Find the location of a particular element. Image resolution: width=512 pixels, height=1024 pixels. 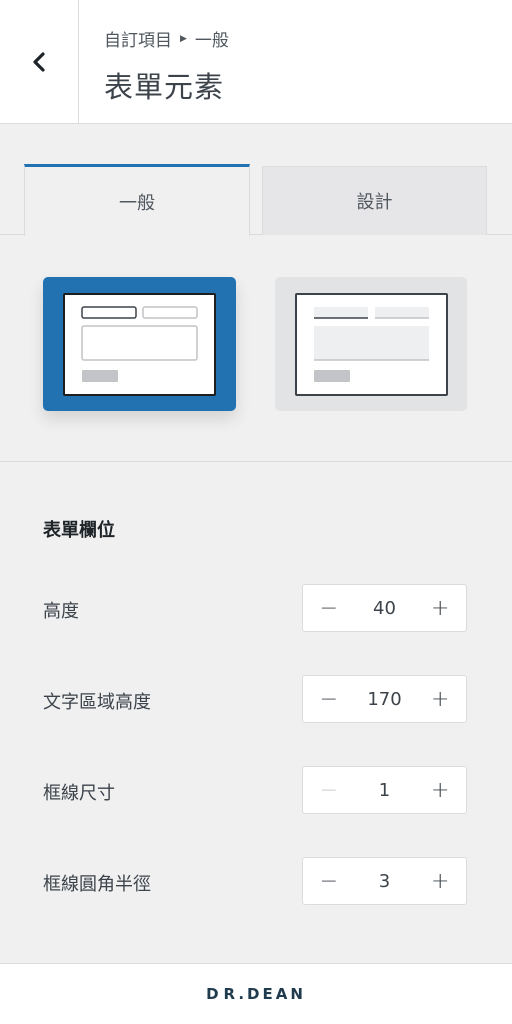

tab-design-label: 設計 is located at coordinates (374, 202).